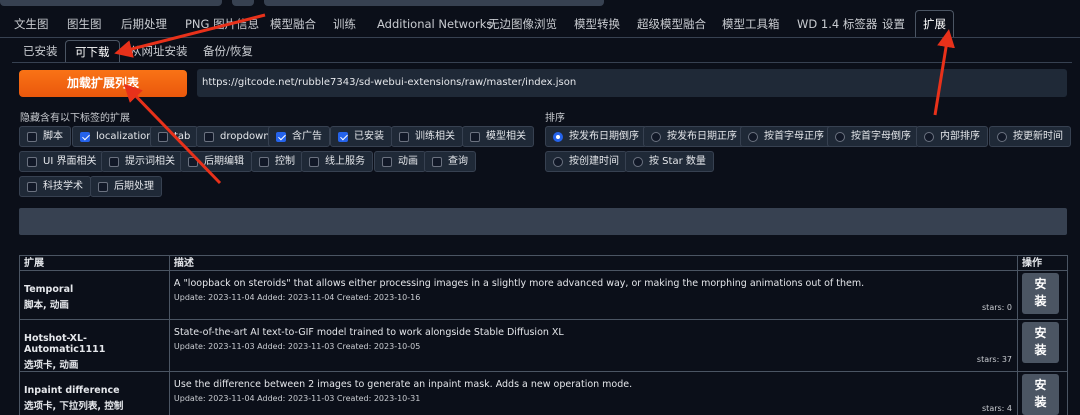 This screenshot has width=1080, height=415. I want to click on top-button, so click(243, 3).